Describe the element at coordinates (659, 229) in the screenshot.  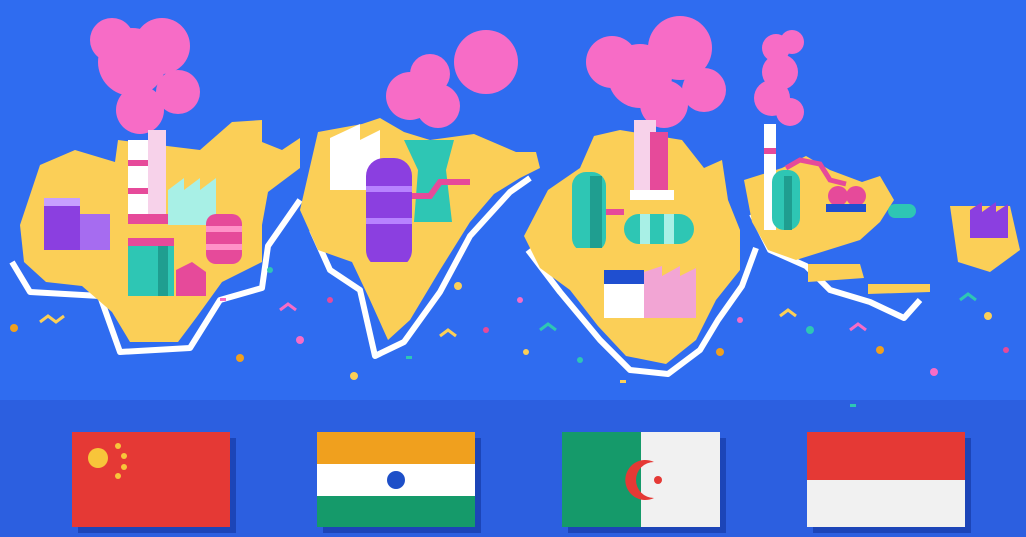
I see `horizontal-tanks` at that location.